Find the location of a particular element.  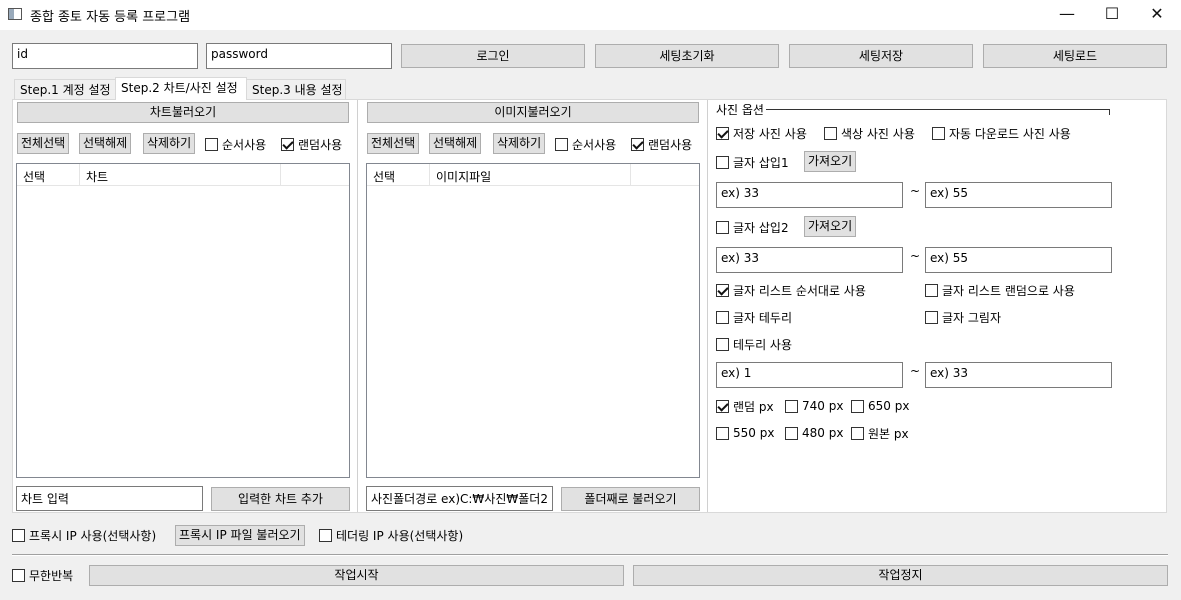

color-photo-checkbox: 색상 사진 사용 is located at coordinates (869, 133).